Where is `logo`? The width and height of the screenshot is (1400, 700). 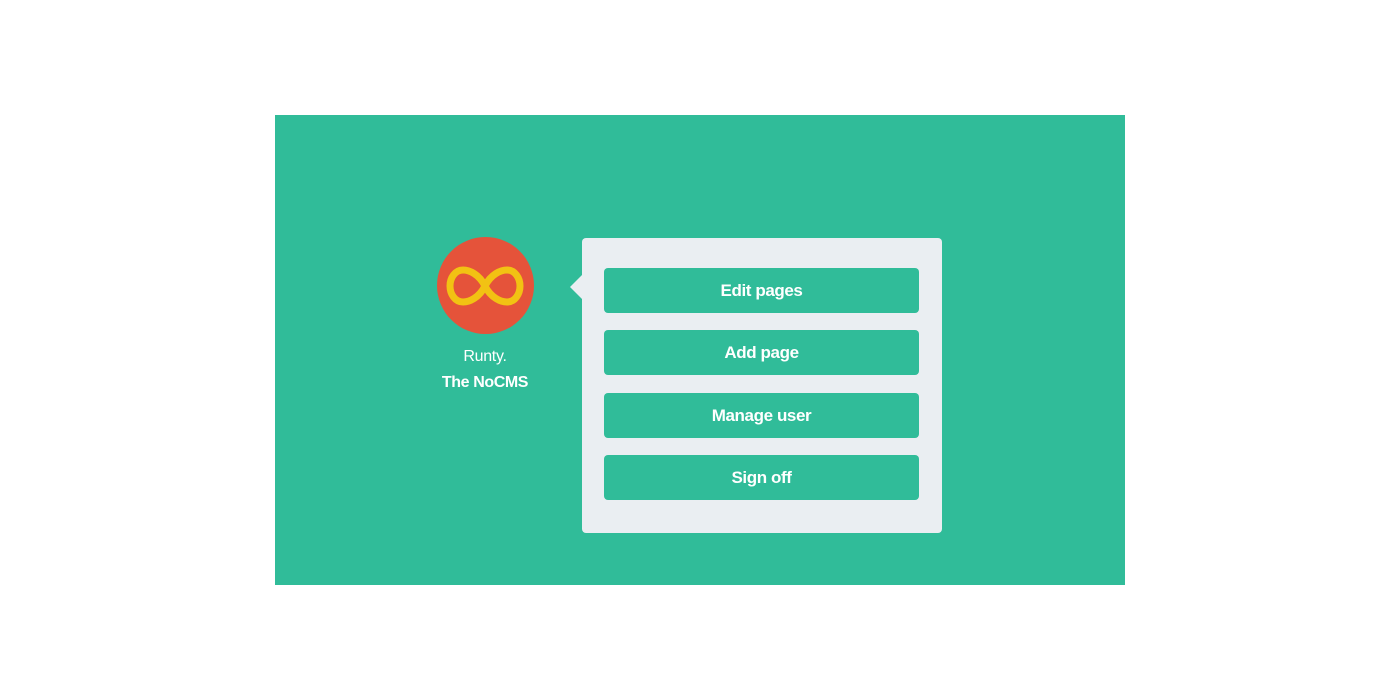 logo is located at coordinates (485, 285).